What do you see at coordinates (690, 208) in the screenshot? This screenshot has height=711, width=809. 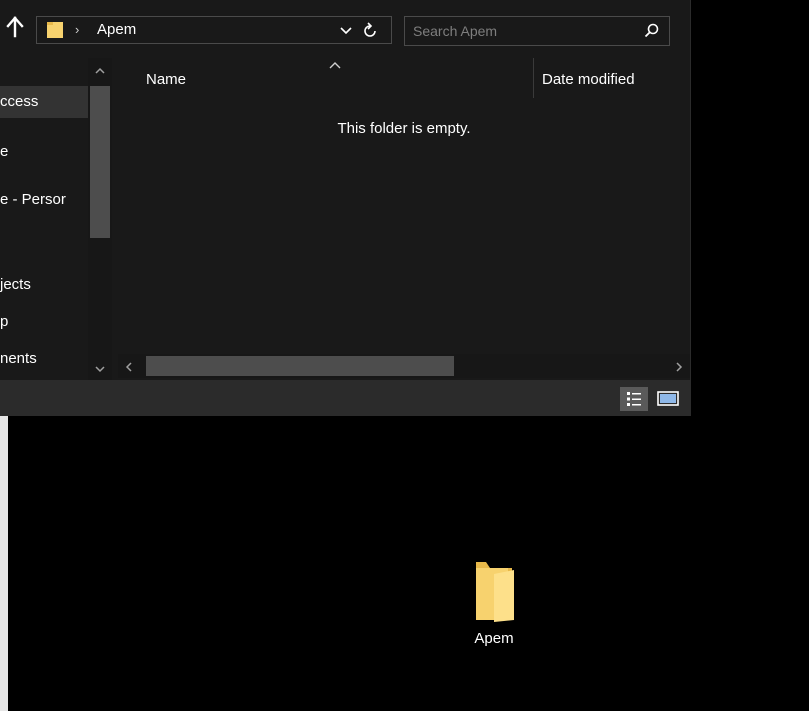 I see `window-border` at bounding box center [690, 208].